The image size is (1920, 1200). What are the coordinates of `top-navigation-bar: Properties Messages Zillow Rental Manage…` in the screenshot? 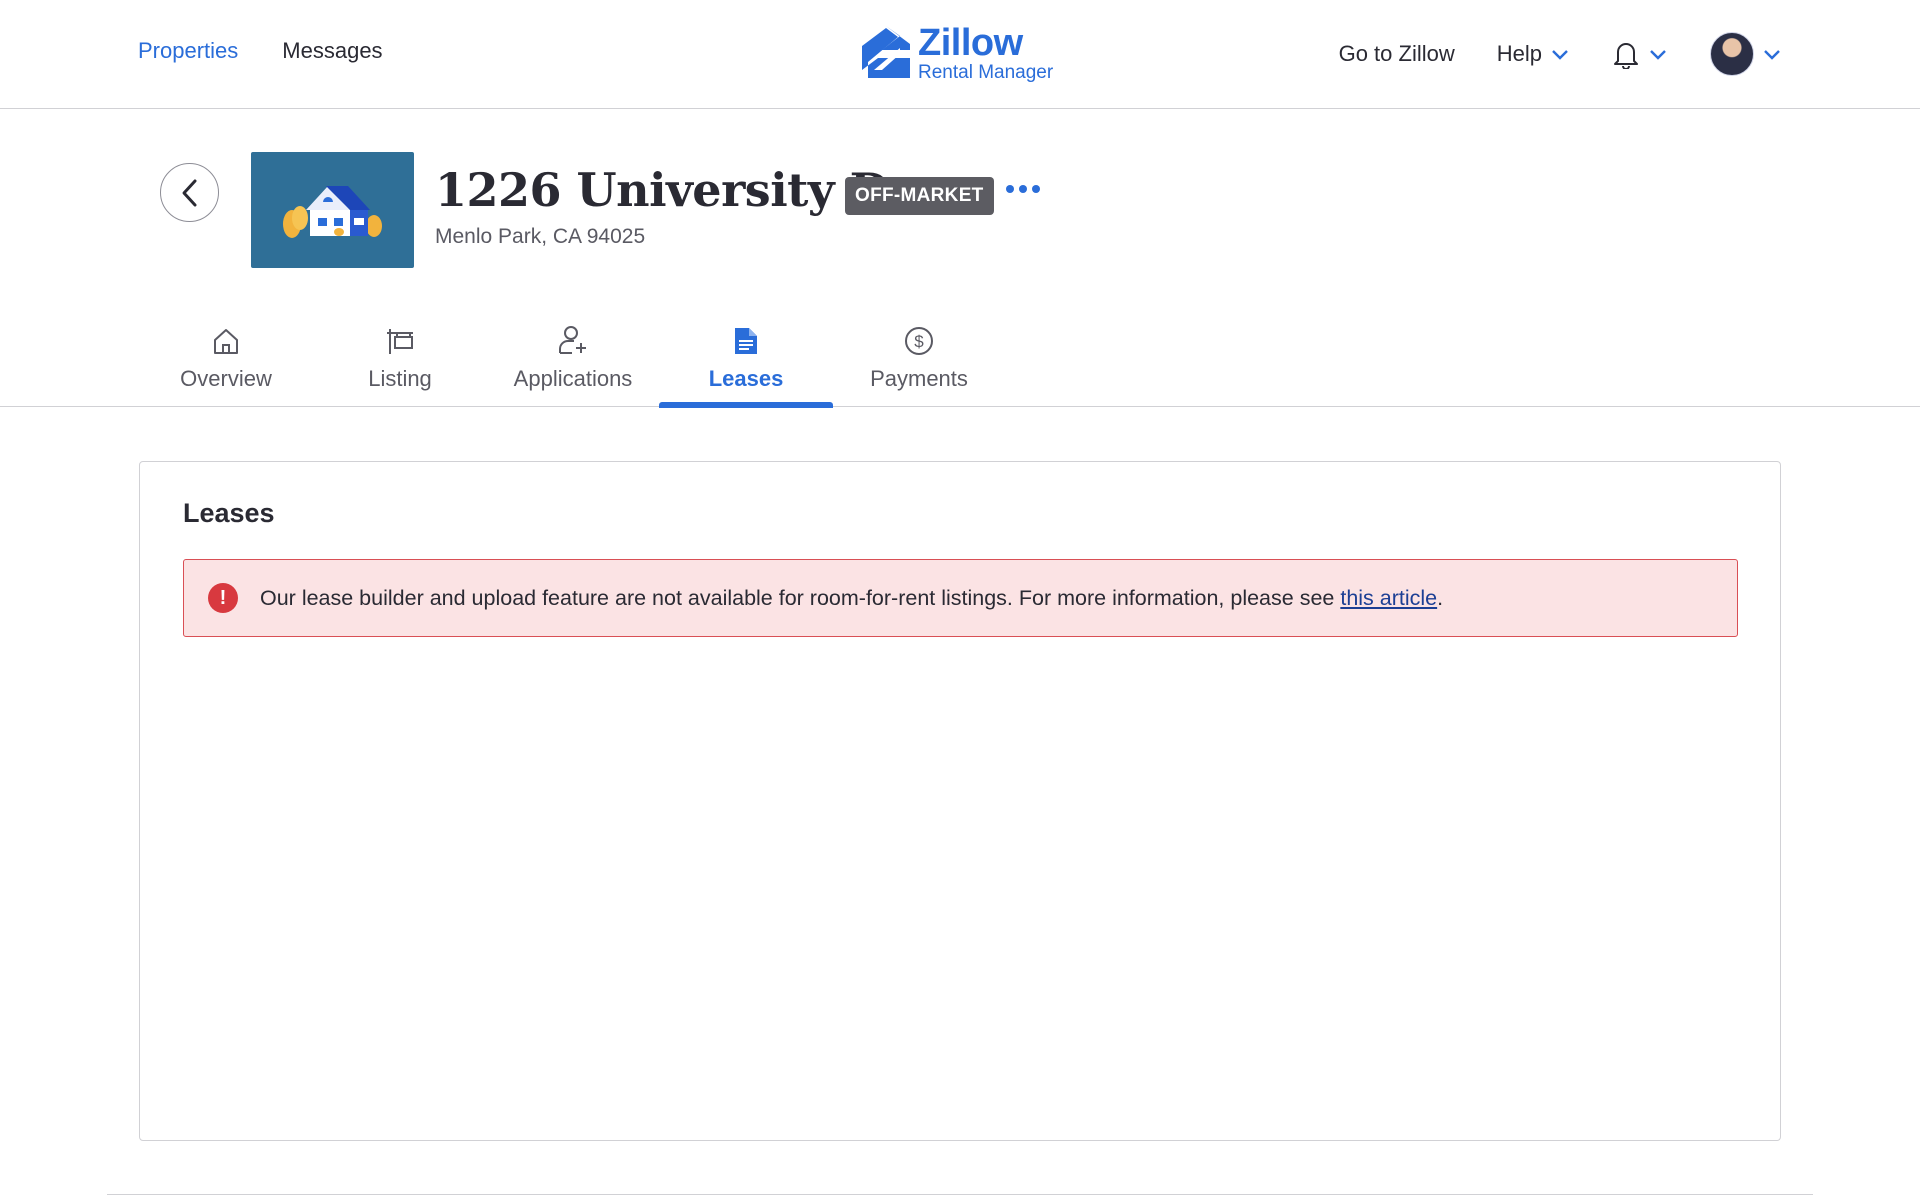 It's located at (960, 54).